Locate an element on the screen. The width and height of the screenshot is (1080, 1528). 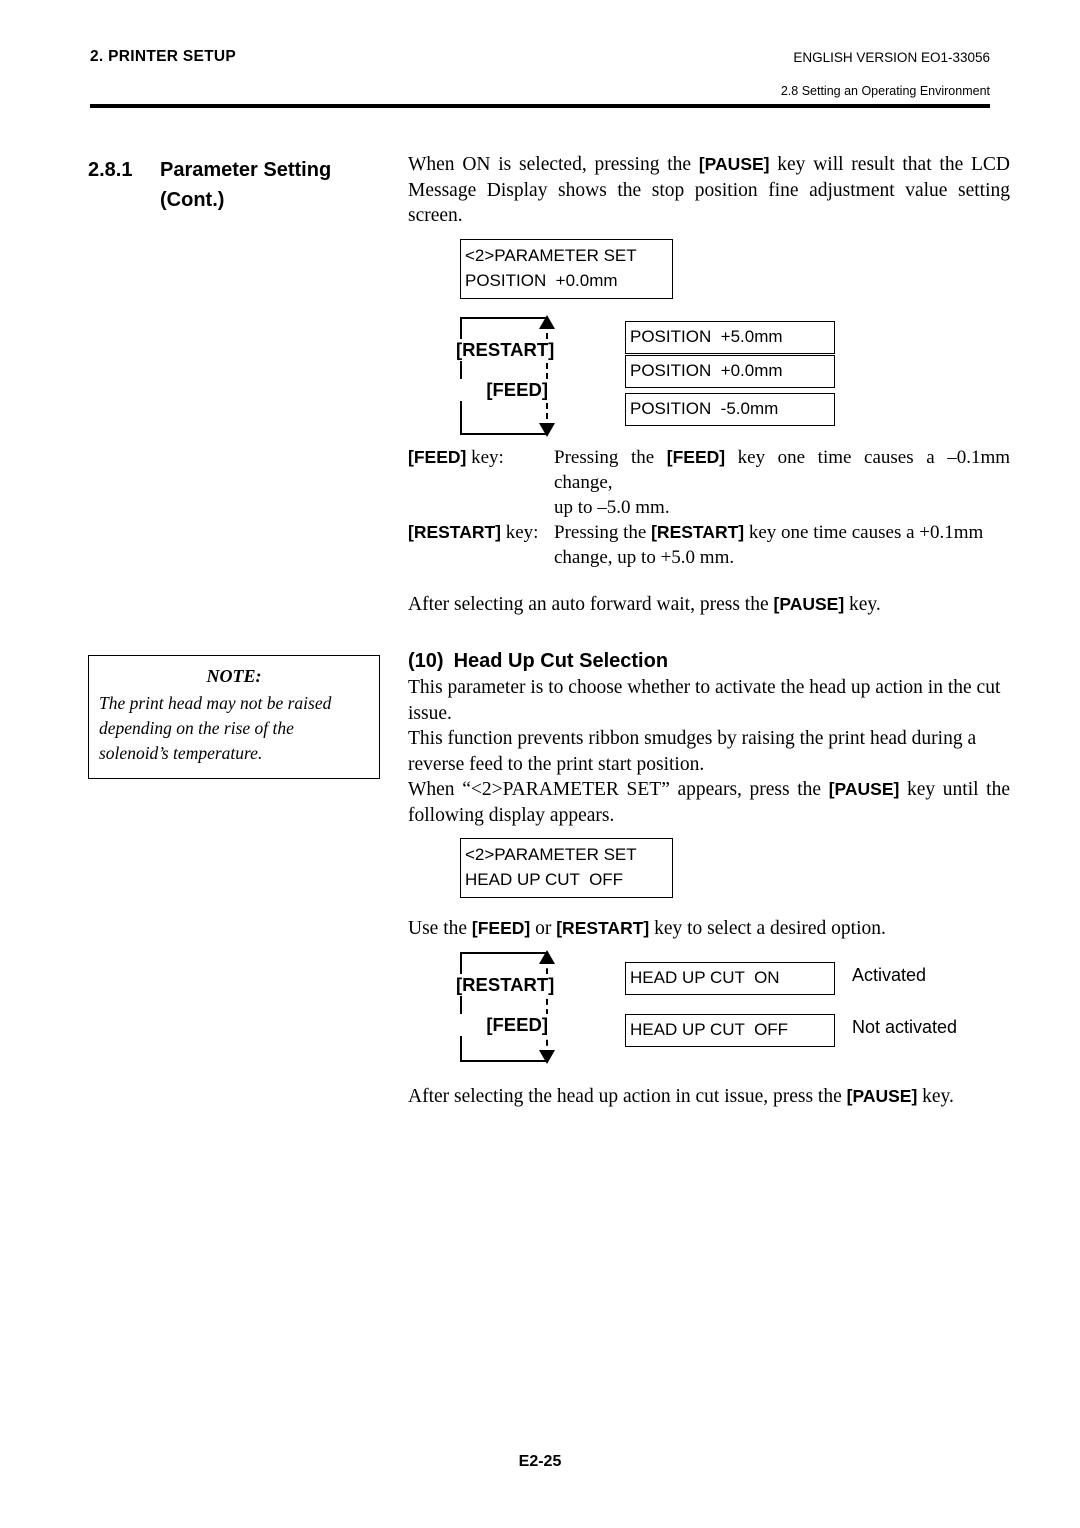
pause-key-token-4: [PAUSE] is located at coordinates (882, 1095).